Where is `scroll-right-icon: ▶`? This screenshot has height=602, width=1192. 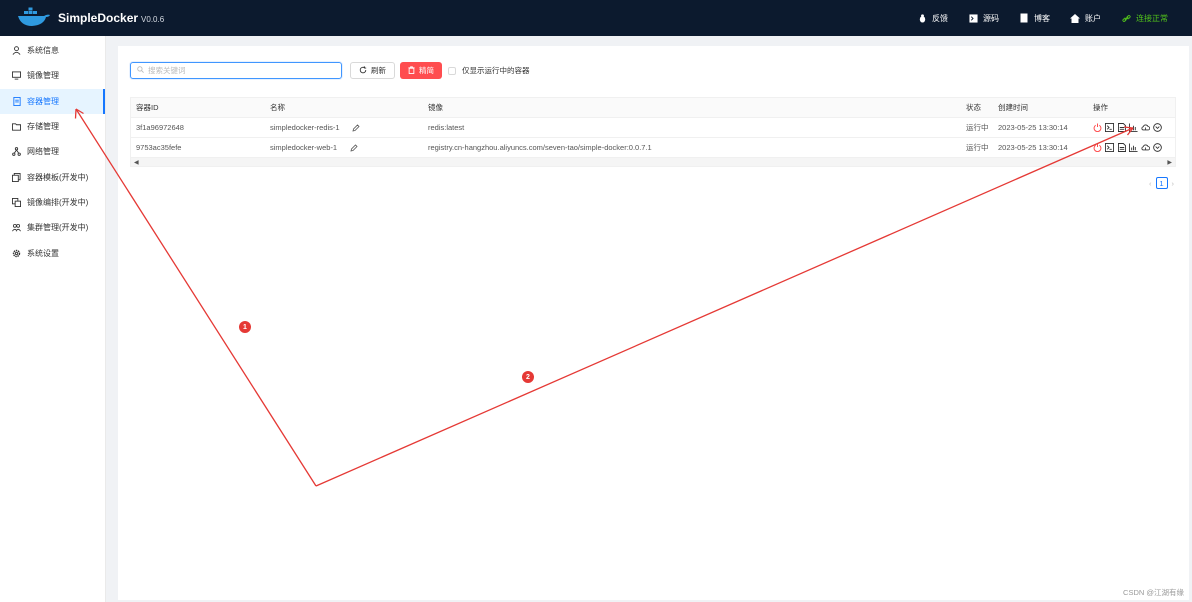 scroll-right-icon: ▶ is located at coordinates (1169, 162).